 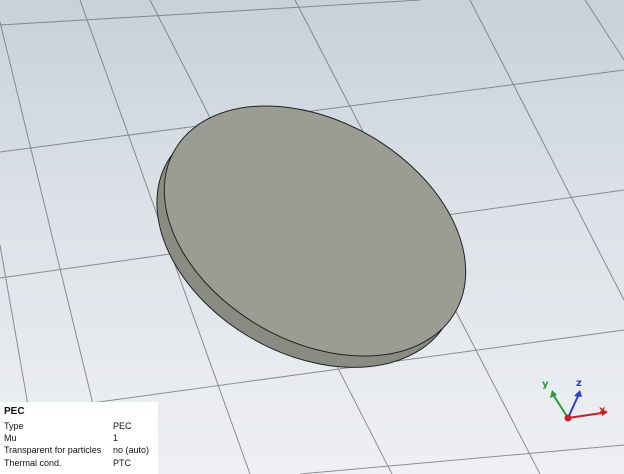 I want to click on info-value: 1, so click(x=116, y=438).